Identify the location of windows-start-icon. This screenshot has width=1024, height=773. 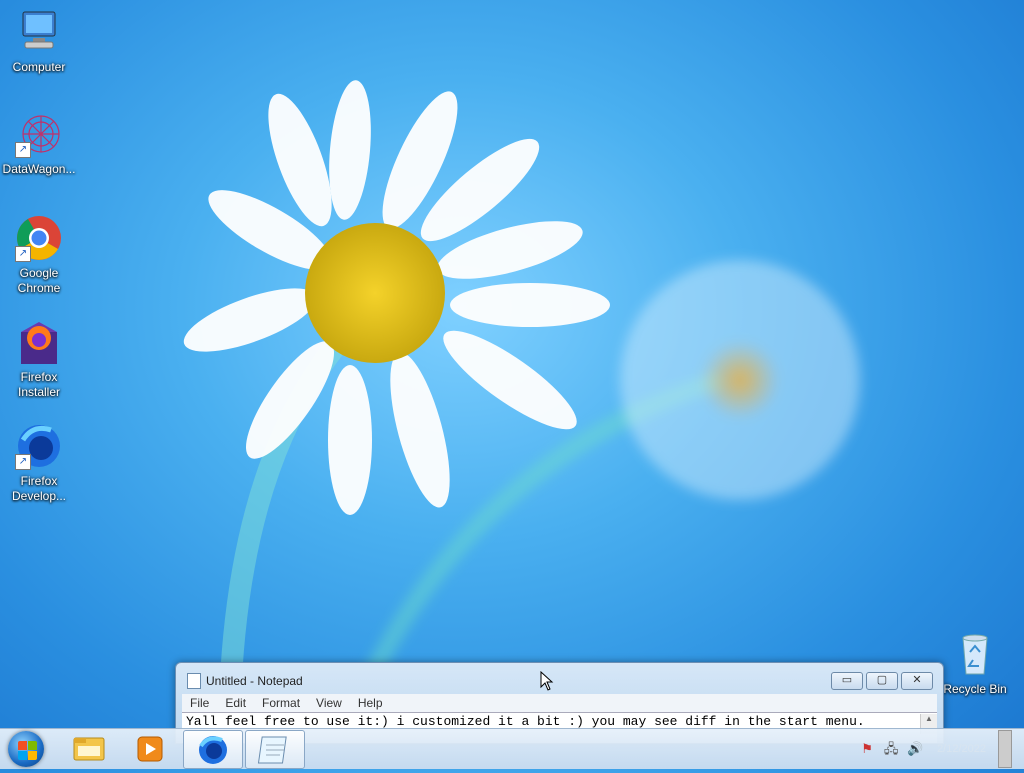
(26, 749).